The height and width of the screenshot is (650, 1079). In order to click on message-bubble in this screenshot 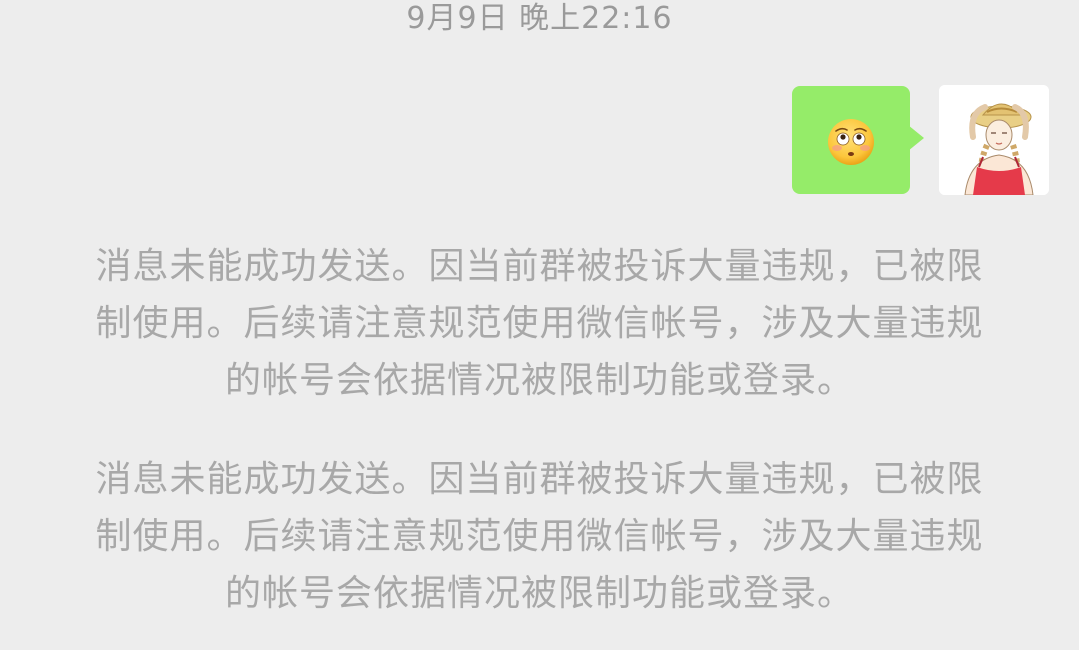, I will do `click(851, 140)`.